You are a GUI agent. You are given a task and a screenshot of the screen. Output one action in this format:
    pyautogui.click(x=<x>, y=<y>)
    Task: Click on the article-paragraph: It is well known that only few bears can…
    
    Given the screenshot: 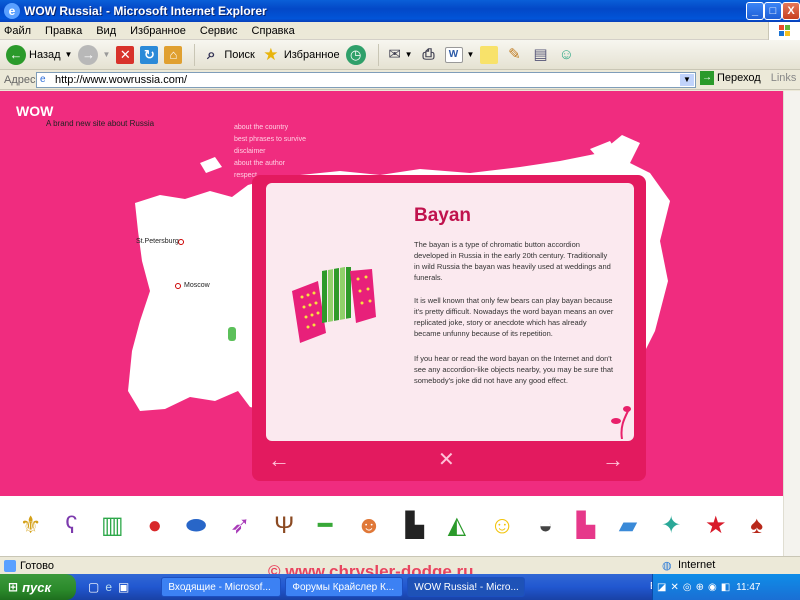 What is the action you would take?
    pyautogui.click(x=514, y=317)
    